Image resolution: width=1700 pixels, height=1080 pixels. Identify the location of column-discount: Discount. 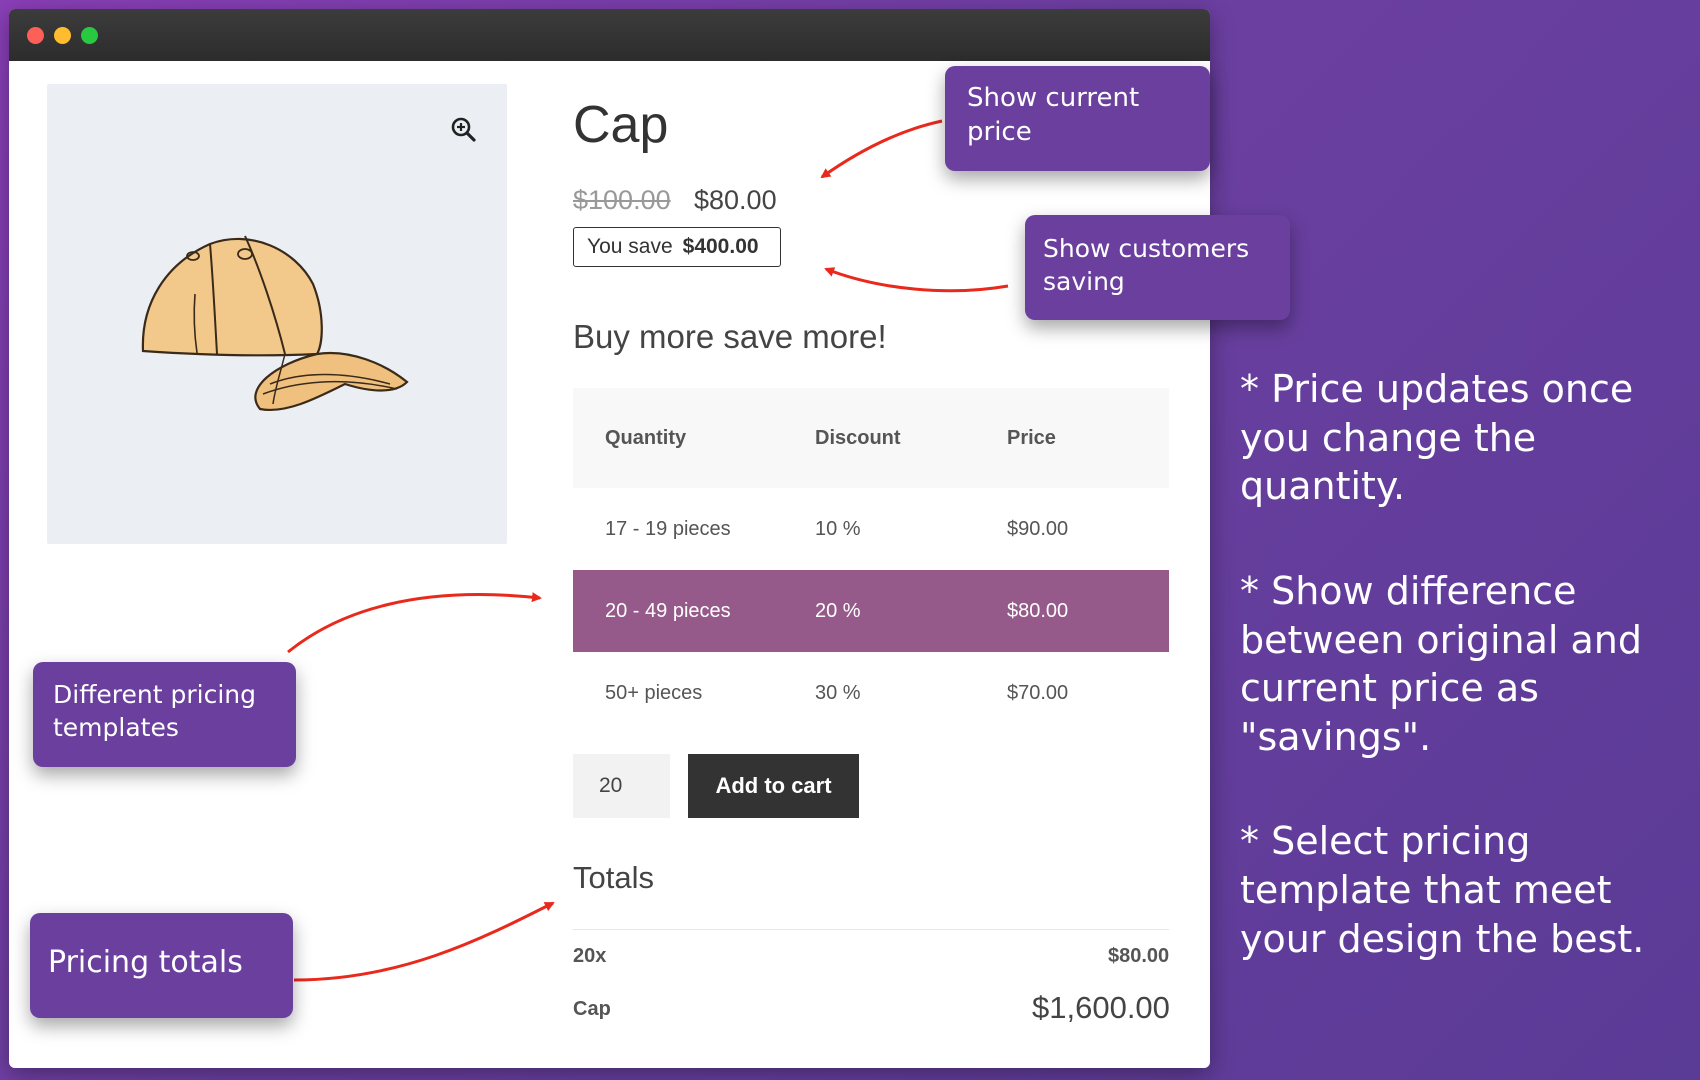
(858, 437).